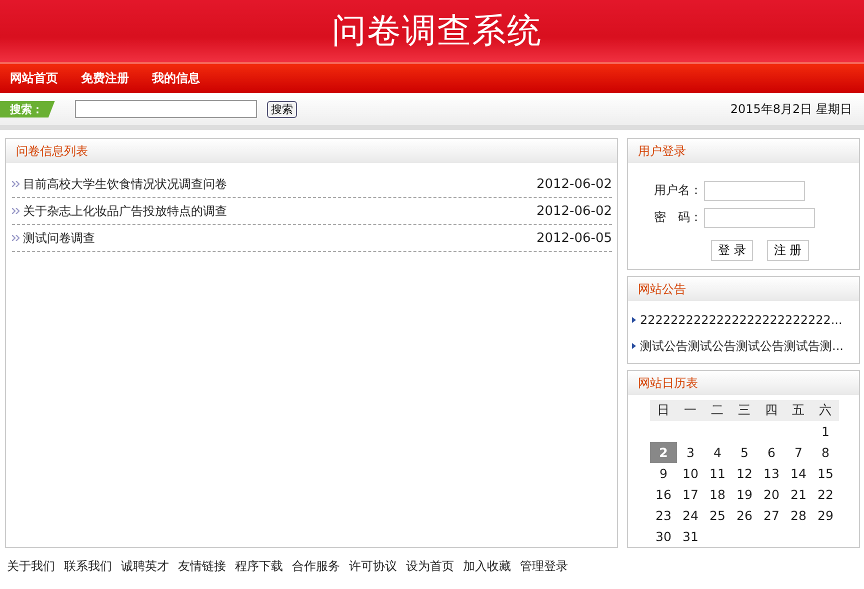  Describe the element at coordinates (52, 151) in the screenshot. I see `panel-title: 问卷信息列表` at that location.